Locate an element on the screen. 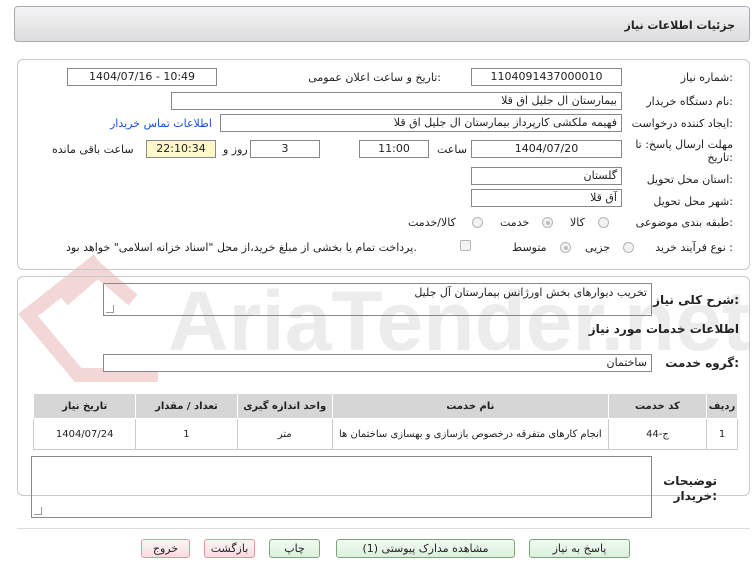  category-label: طبقه بندی موضوعی: is located at coordinates (684, 222).